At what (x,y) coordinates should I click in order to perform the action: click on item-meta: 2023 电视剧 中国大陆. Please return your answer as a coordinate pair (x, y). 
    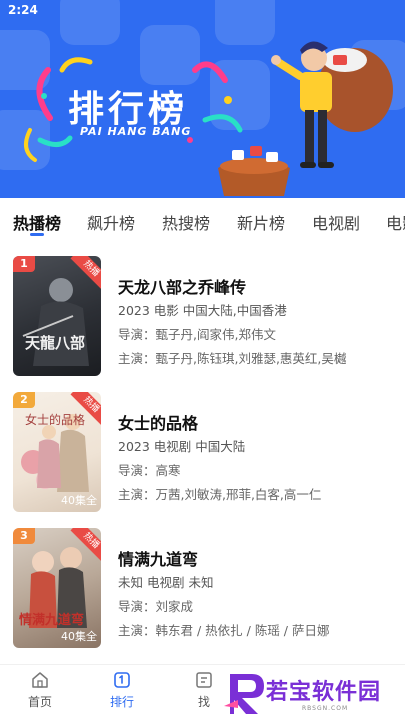
    Looking at the image, I should click on (182, 446).